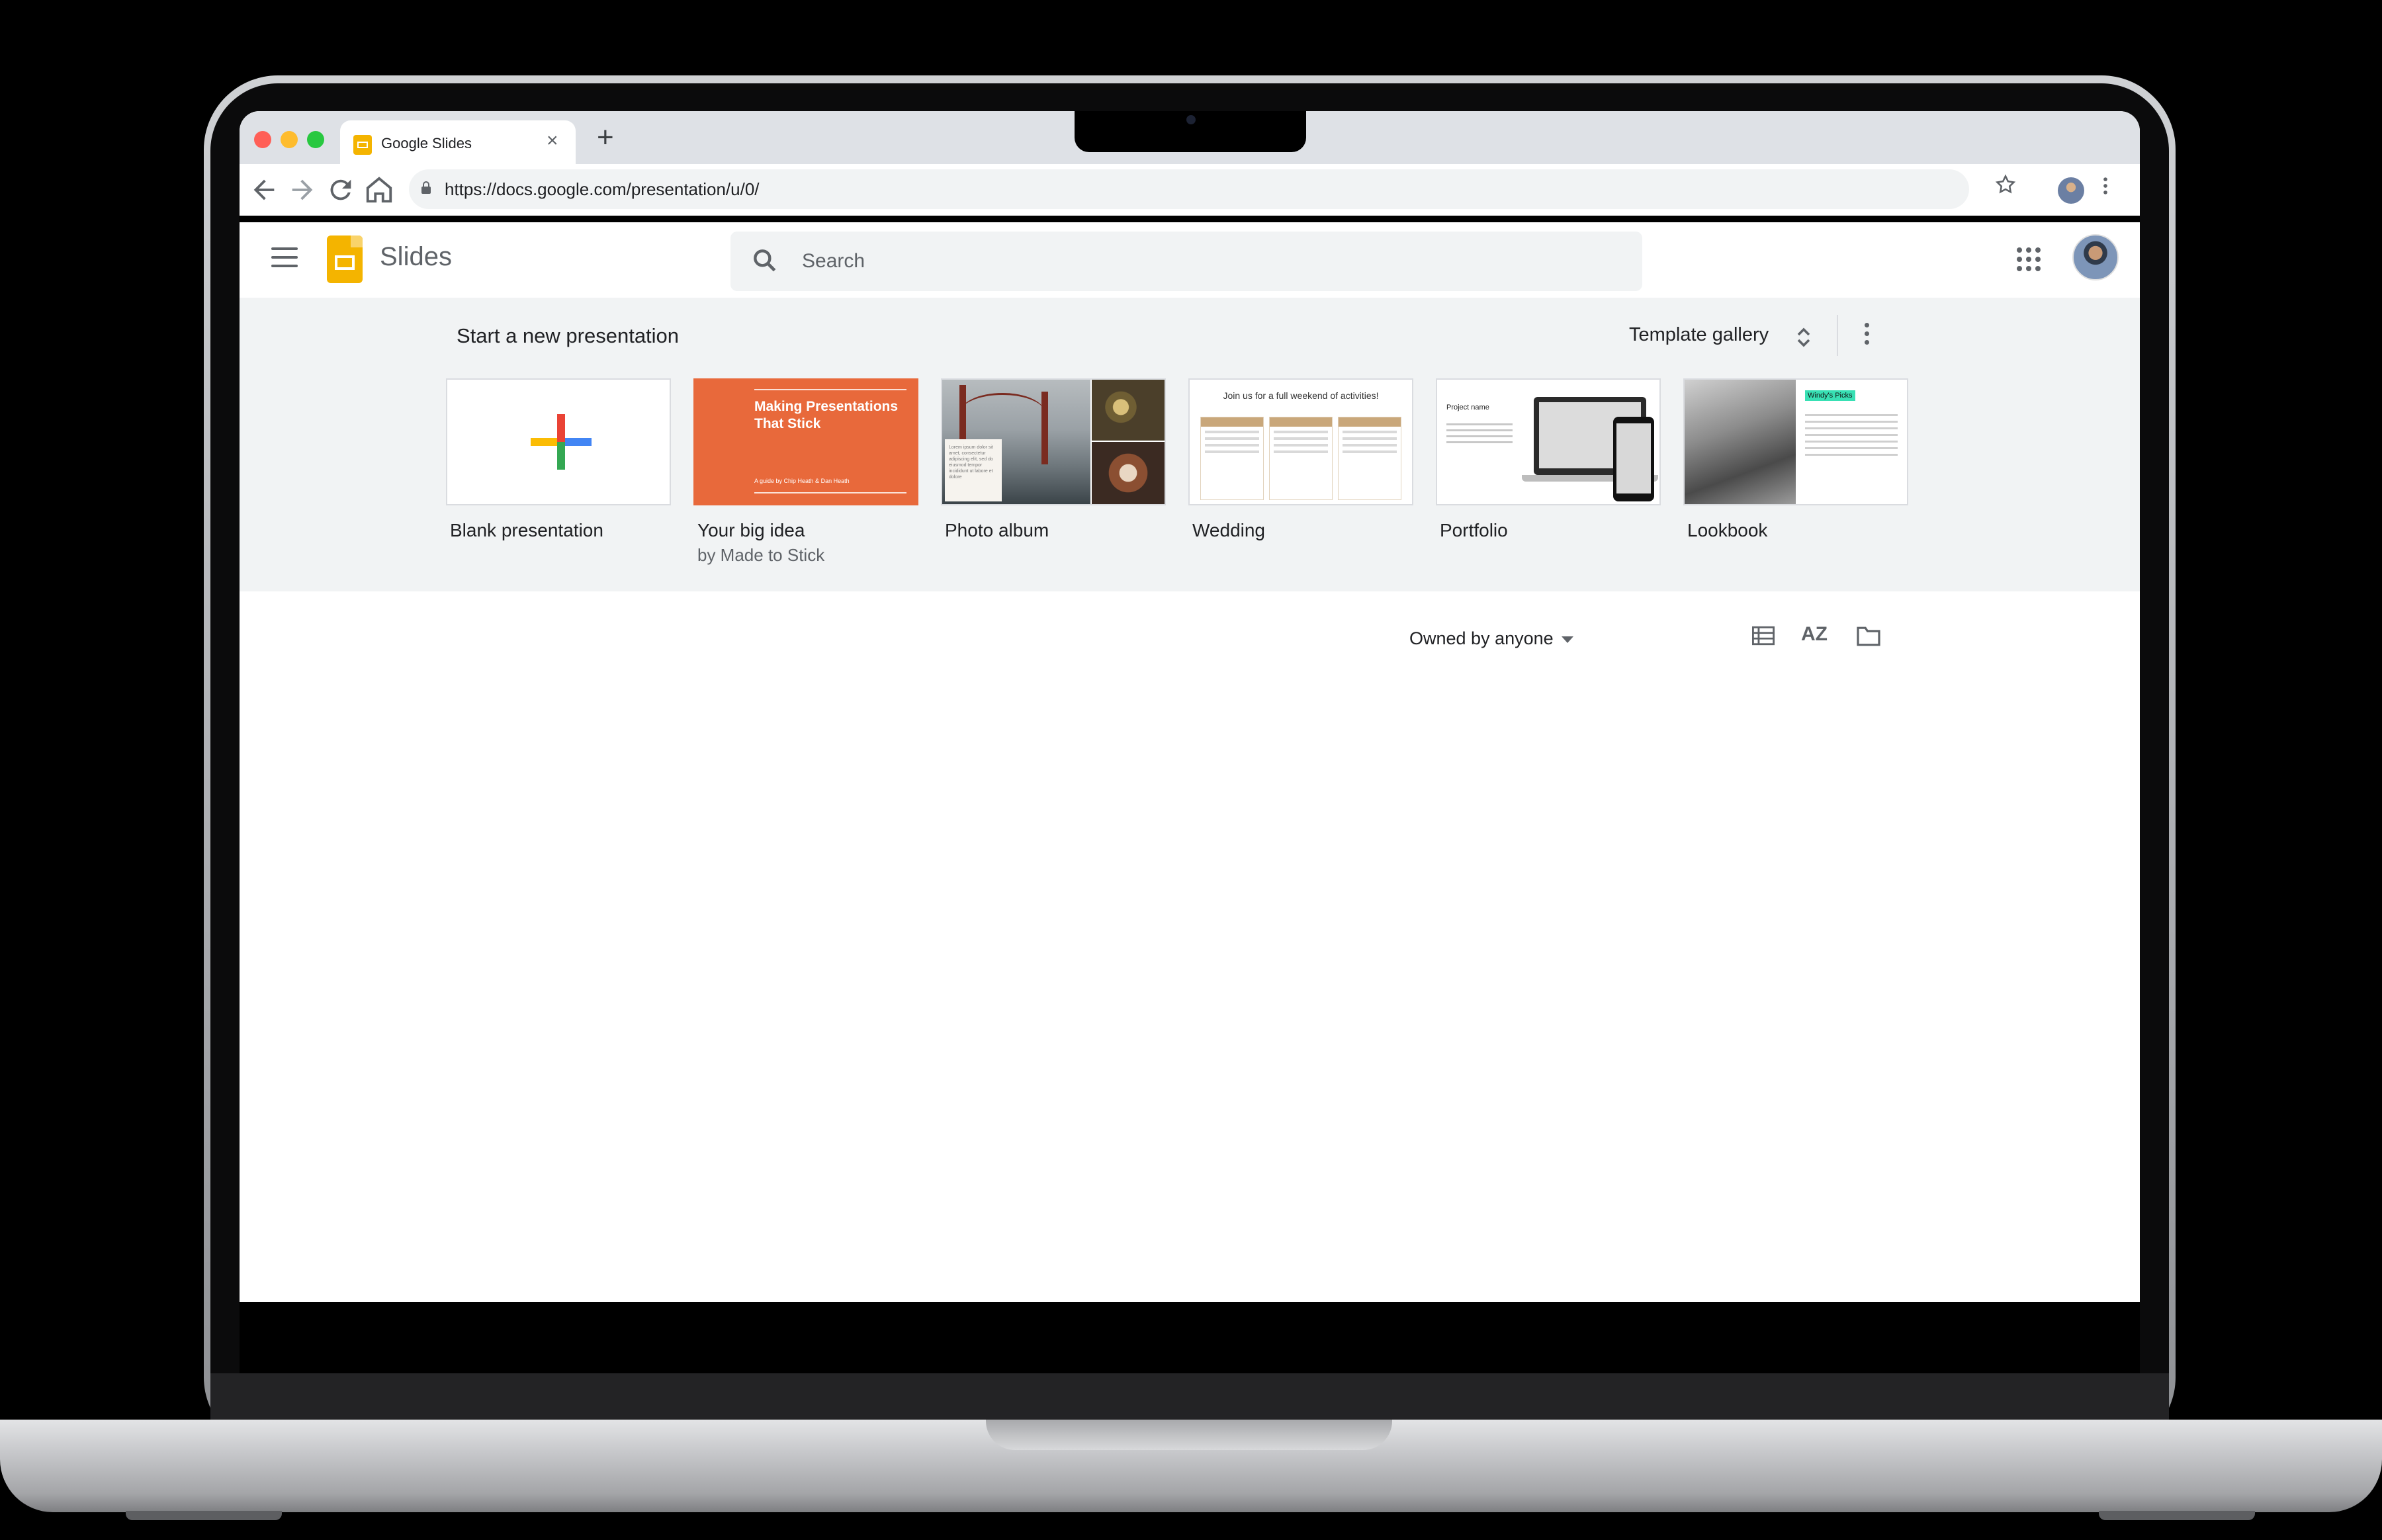 The width and height of the screenshot is (2382, 1540). What do you see at coordinates (1814, 634) in the screenshot?
I see `sort-az-icon: AZ` at bounding box center [1814, 634].